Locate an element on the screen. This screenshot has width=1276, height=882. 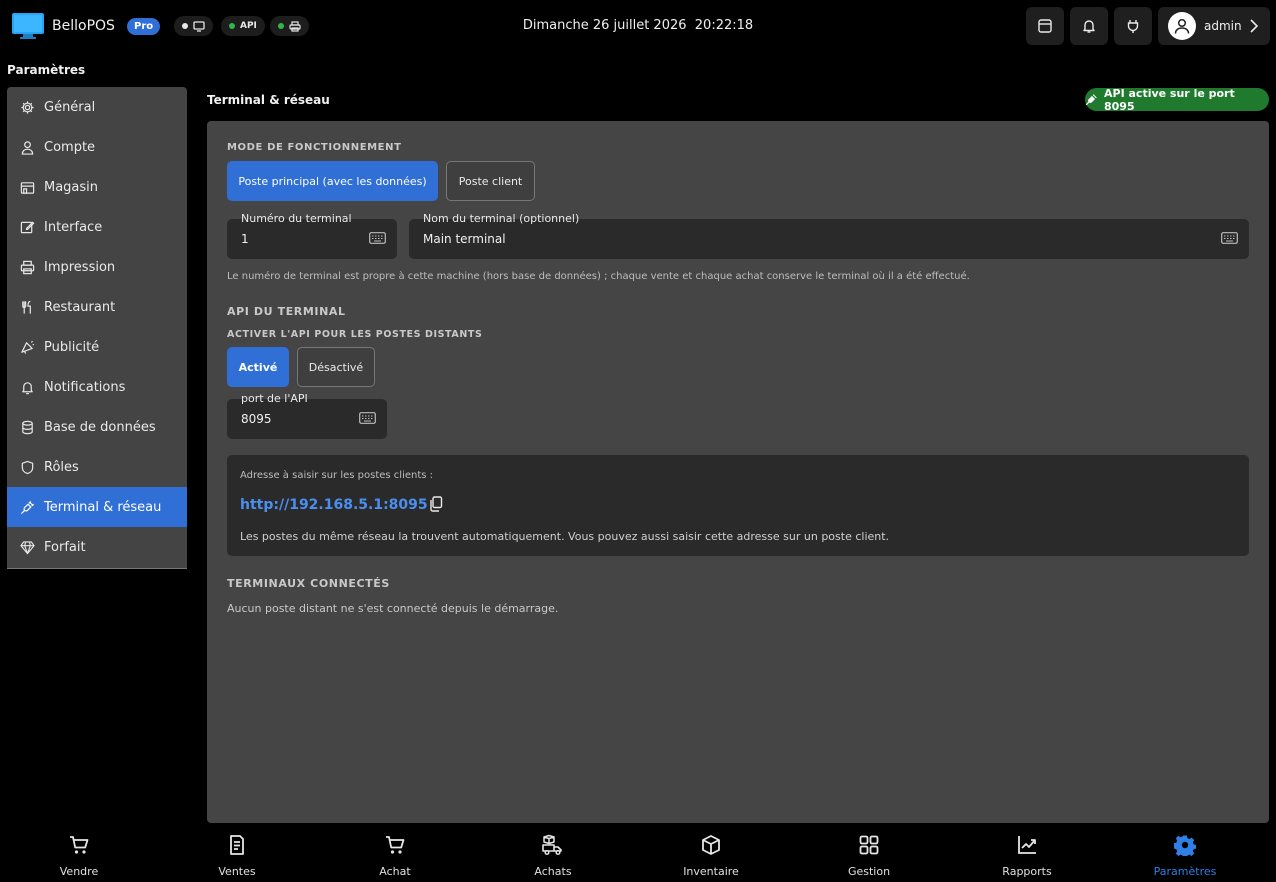
sidebar-item-store: Magasin is located at coordinates (97, 187).